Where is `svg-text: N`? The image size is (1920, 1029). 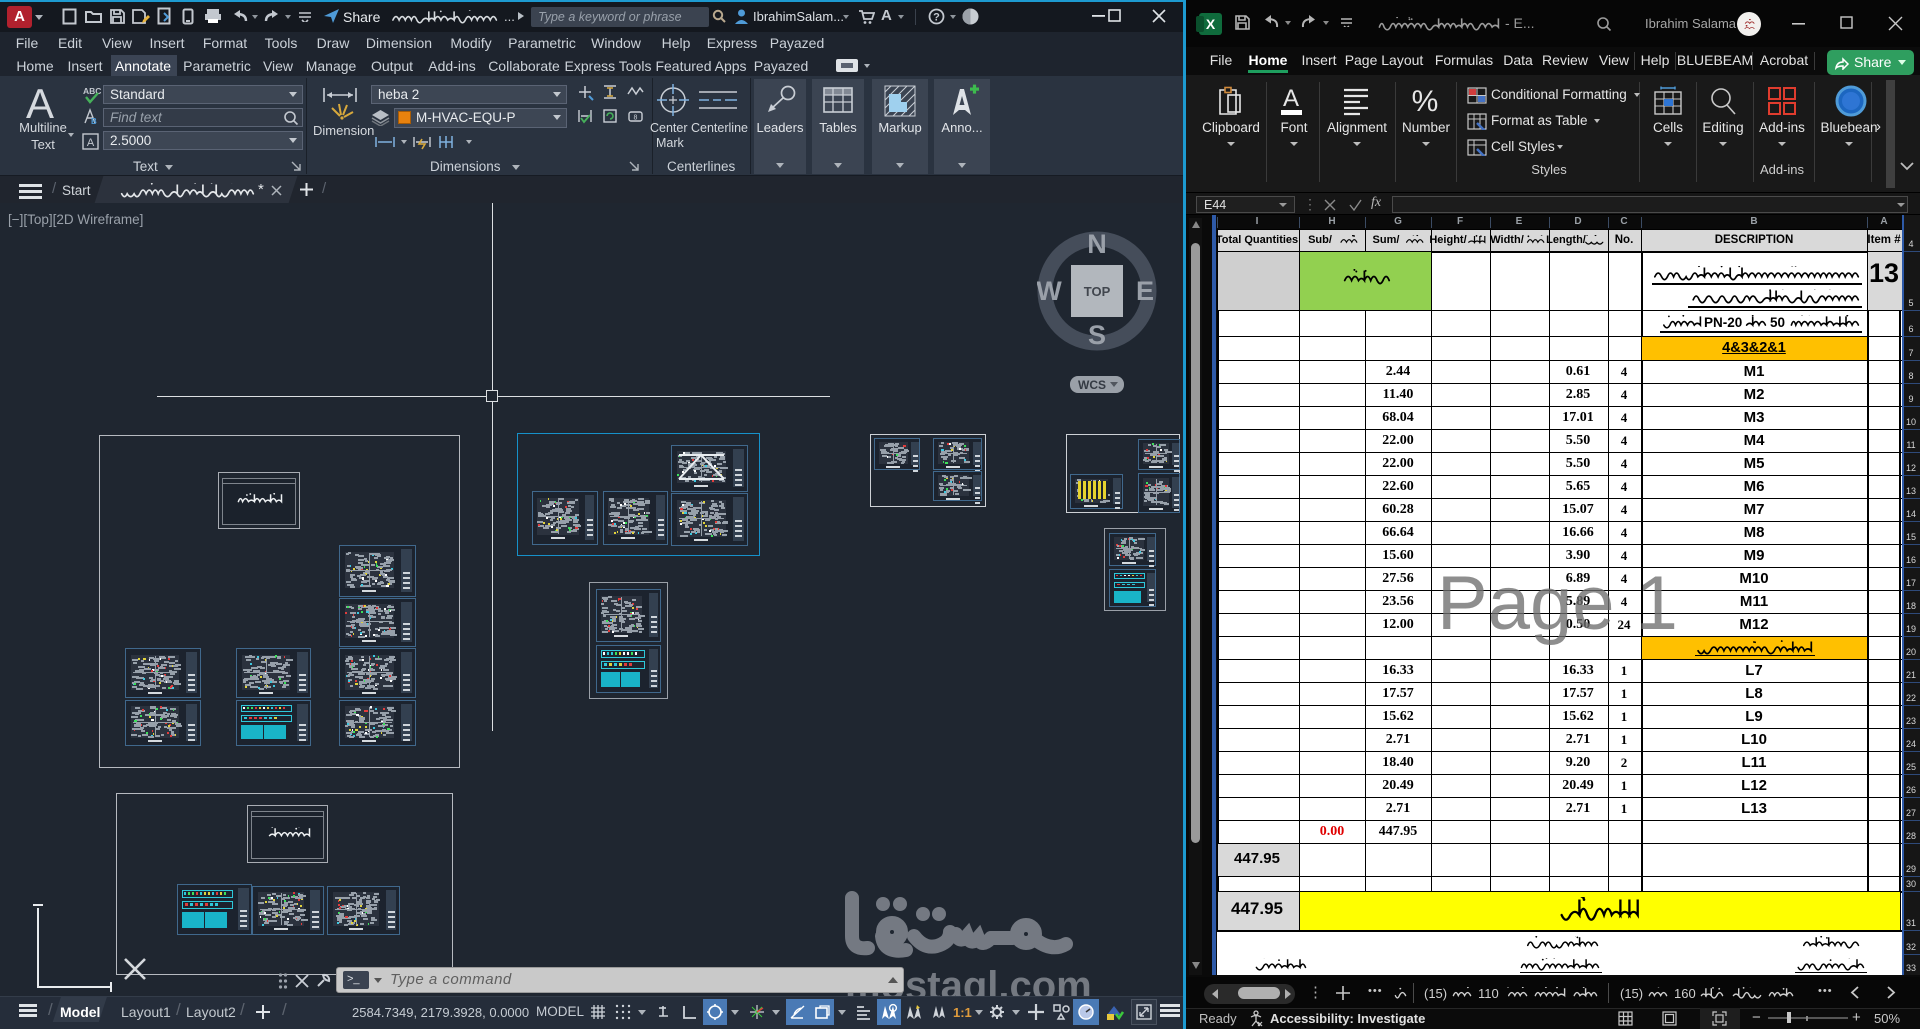 svg-text: N is located at coordinates (1097, 245).